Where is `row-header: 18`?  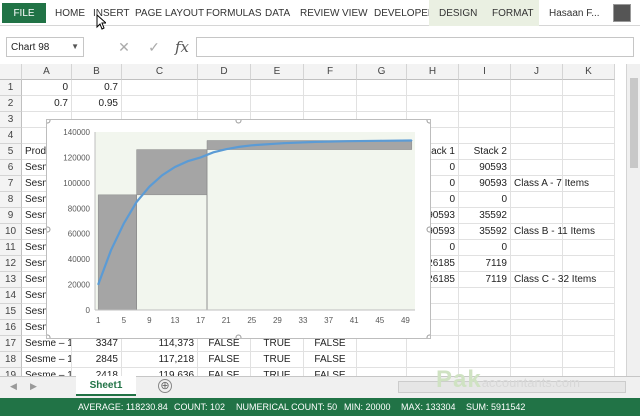 row-header: 18 is located at coordinates (11, 360).